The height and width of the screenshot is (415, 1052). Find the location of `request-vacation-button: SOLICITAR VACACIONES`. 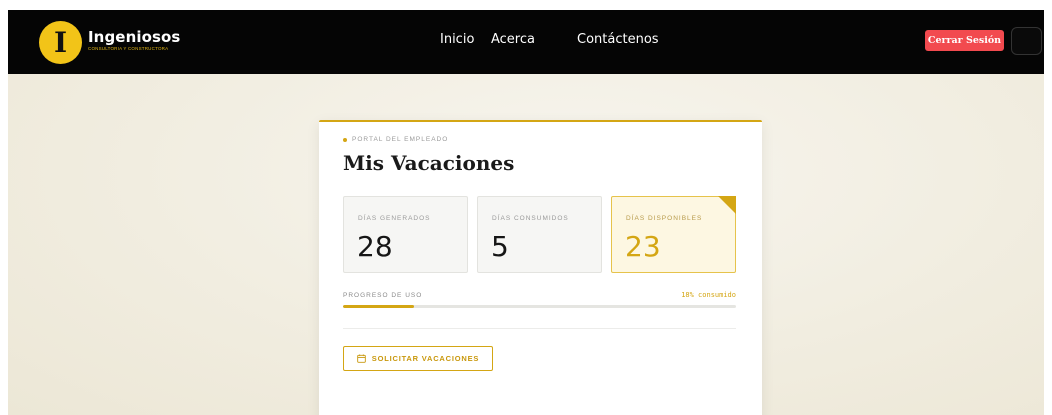

request-vacation-button: SOLICITAR VACACIONES is located at coordinates (418, 358).